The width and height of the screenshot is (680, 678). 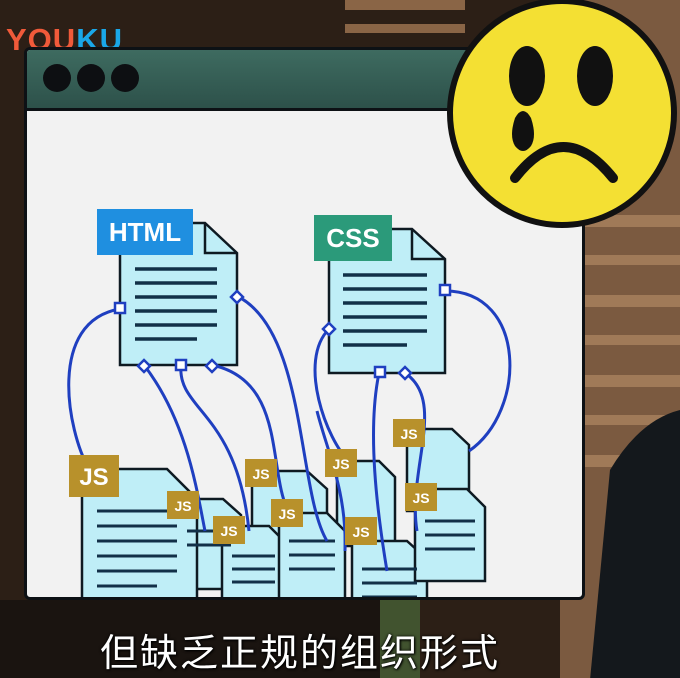 I want to click on svg-text: HTML, so click(x=145, y=232).